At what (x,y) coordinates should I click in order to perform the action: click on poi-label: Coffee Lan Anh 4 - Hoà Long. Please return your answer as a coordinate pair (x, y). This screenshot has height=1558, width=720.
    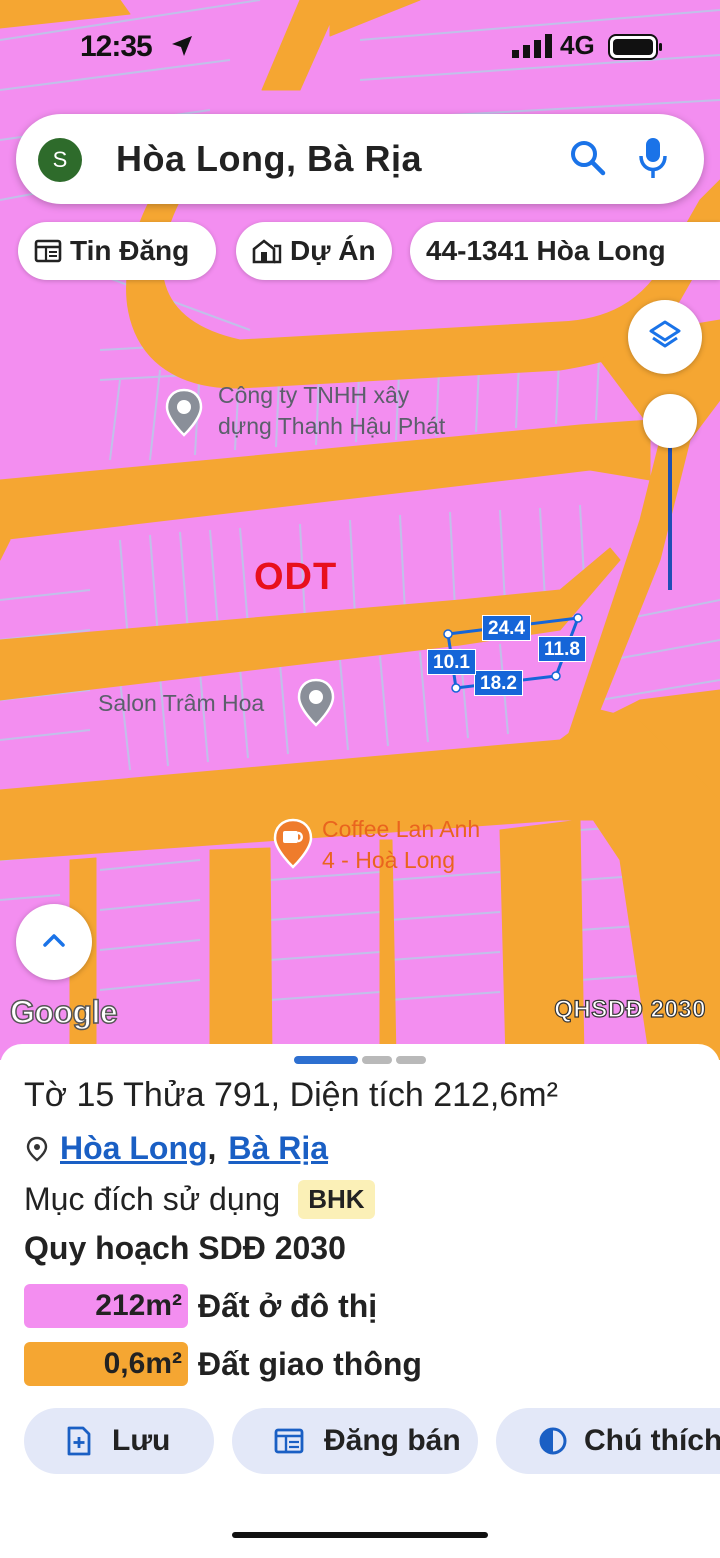
    Looking at the image, I should click on (401, 845).